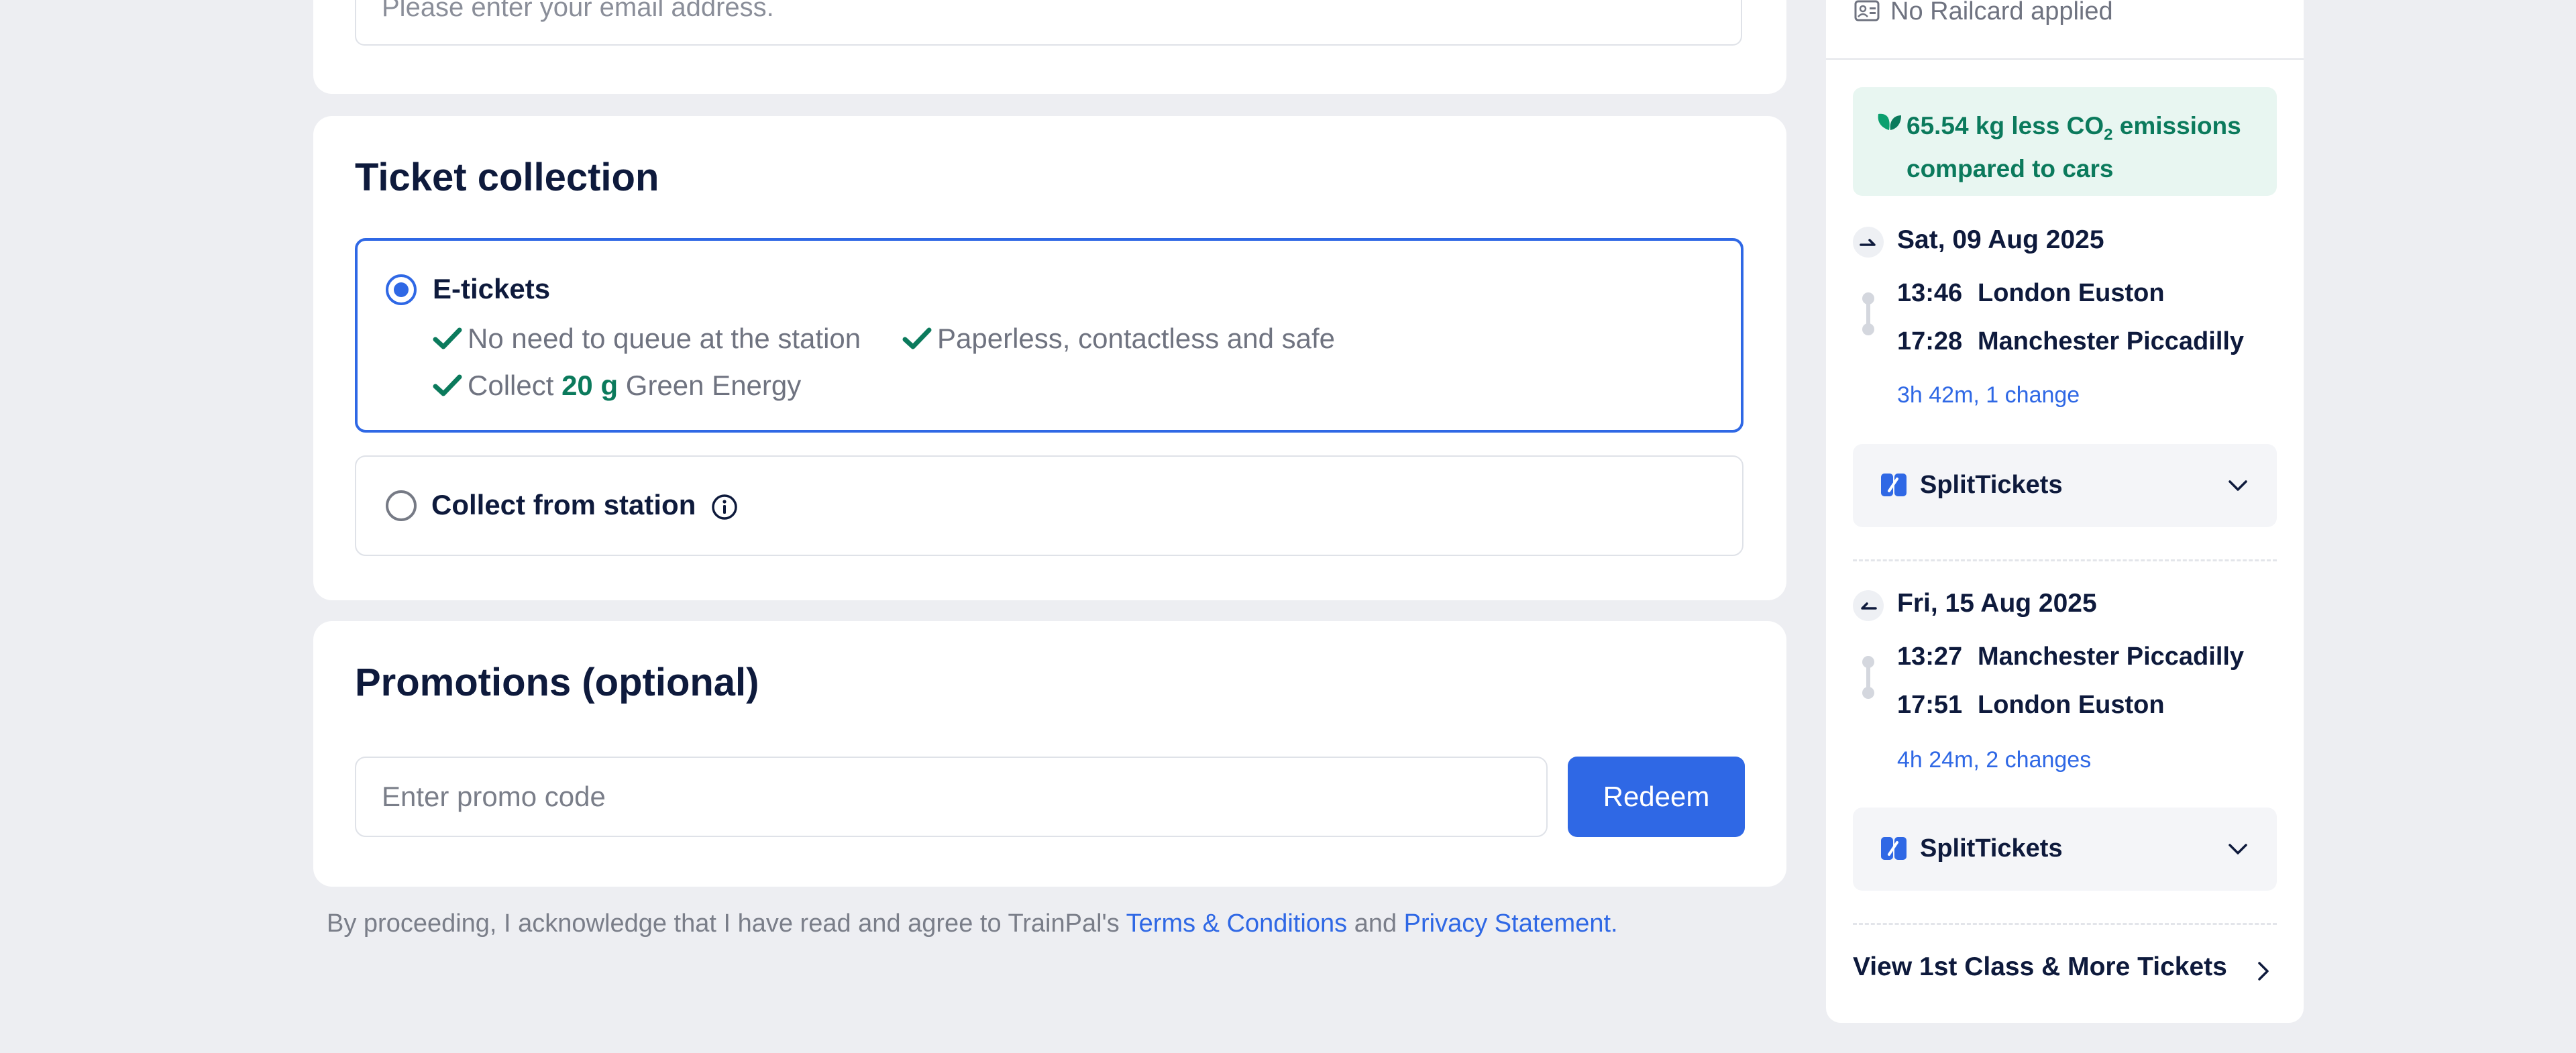 The width and height of the screenshot is (2576, 1053). Describe the element at coordinates (2001, 12) in the screenshot. I see `railcard-text: No Railcard applied` at that location.